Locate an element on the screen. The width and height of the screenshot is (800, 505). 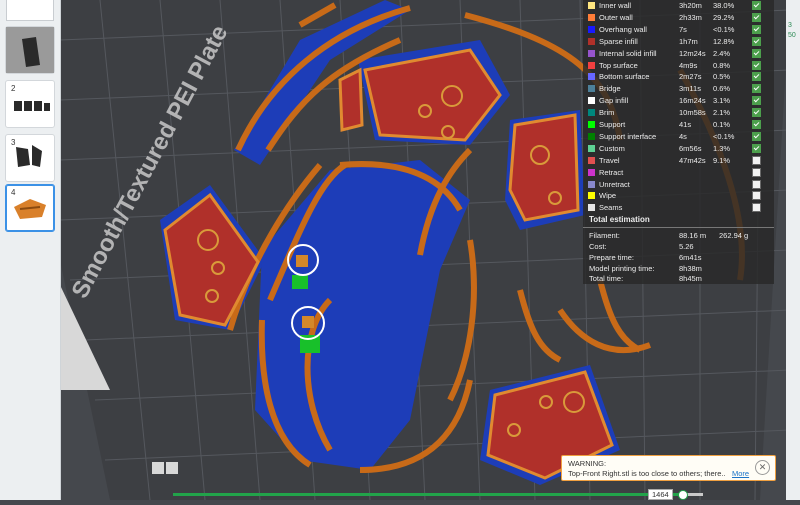
total-time-label: Total time: is located at coordinates (606, 278).